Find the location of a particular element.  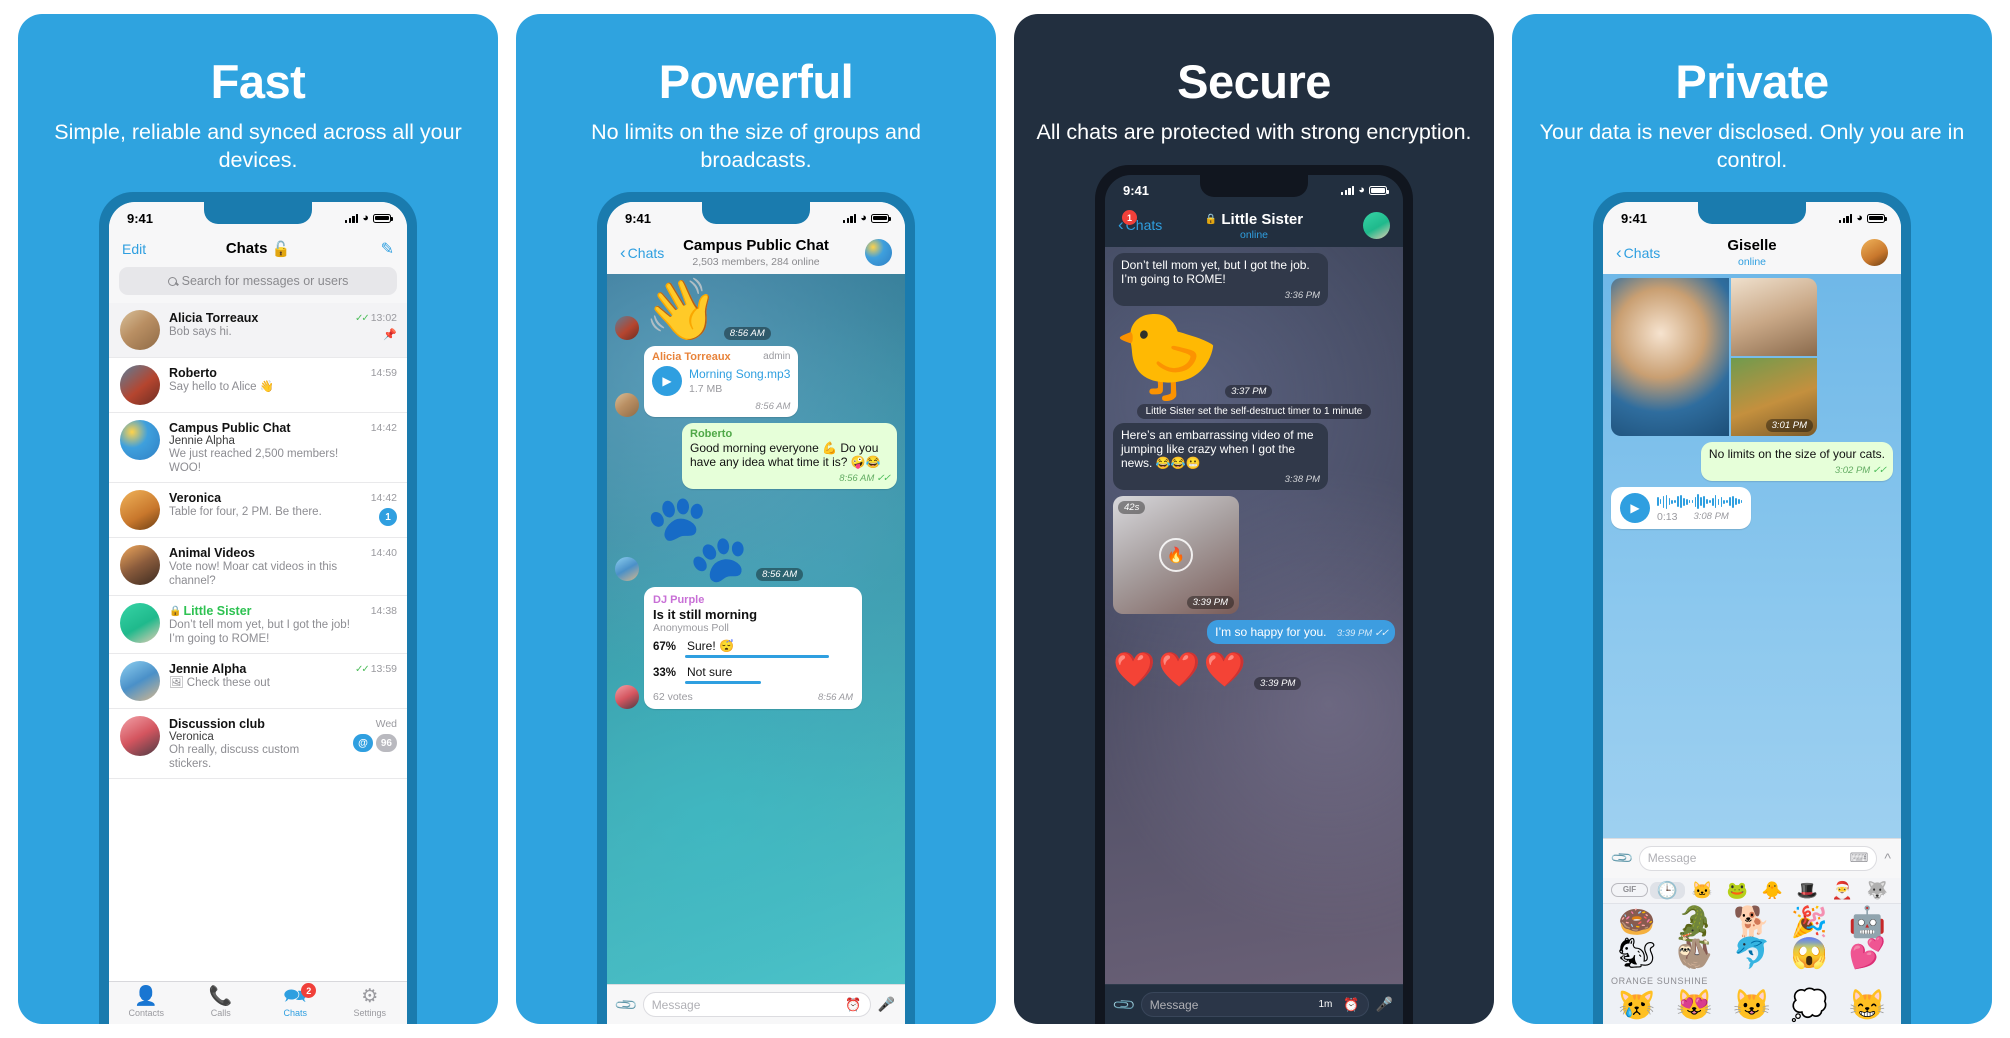

sticker-item: 🐊 is located at coordinates (1695, 922).